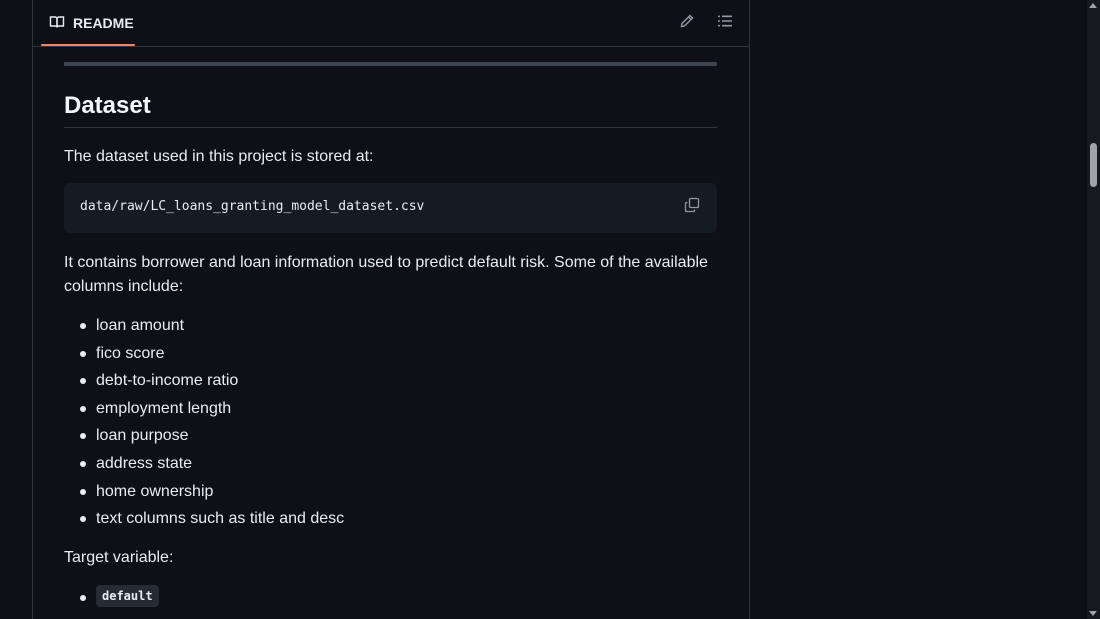 This screenshot has width=1100, height=619. I want to click on inline-code: default, so click(127, 596).